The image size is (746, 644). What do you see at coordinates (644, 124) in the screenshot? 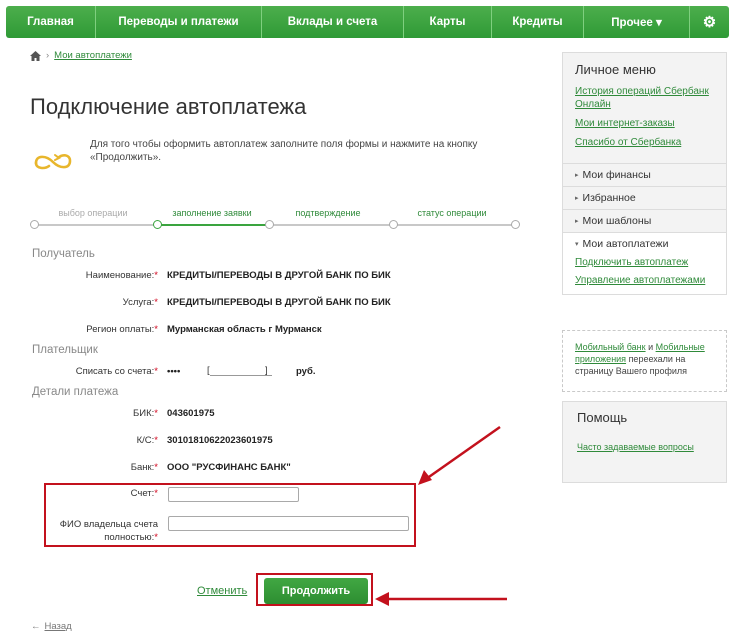
I see `sidebar-link-orders: Мои интернет-заказы` at bounding box center [644, 124].